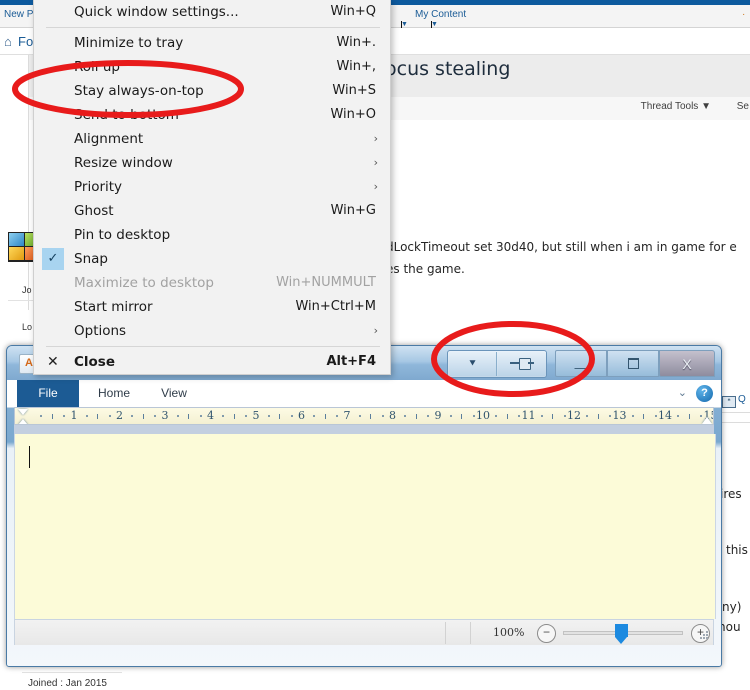 Image resolution: width=750 pixels, height=690 pixels. Describe the element at coordinates (27, 327) in the screenshot. I see `user-location-short: Lo` at that location.